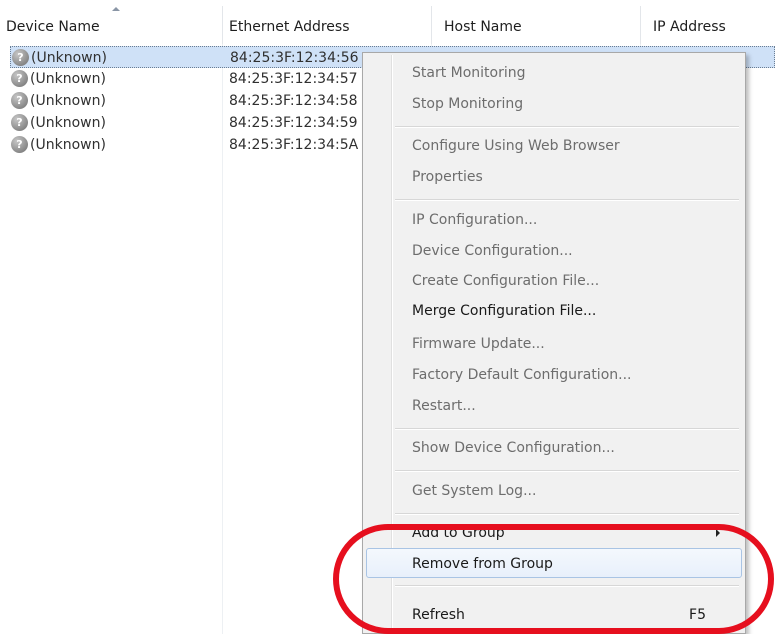 The width and height of the screenshot is (775, 634). I want to click on ethernet-address-cell: 84:25:3F:12:34:59, so click(293, 123).